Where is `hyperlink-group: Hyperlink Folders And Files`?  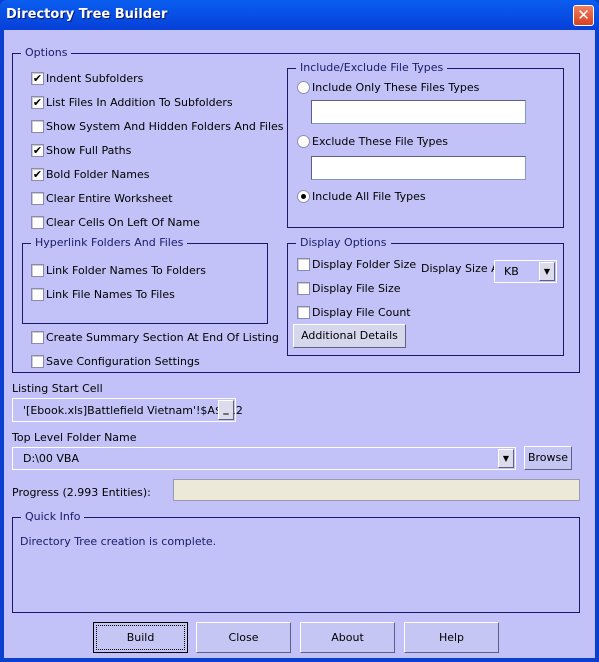 hyperlink-group: Hyperlink Folders And Files is located at coordinates (145, 280).